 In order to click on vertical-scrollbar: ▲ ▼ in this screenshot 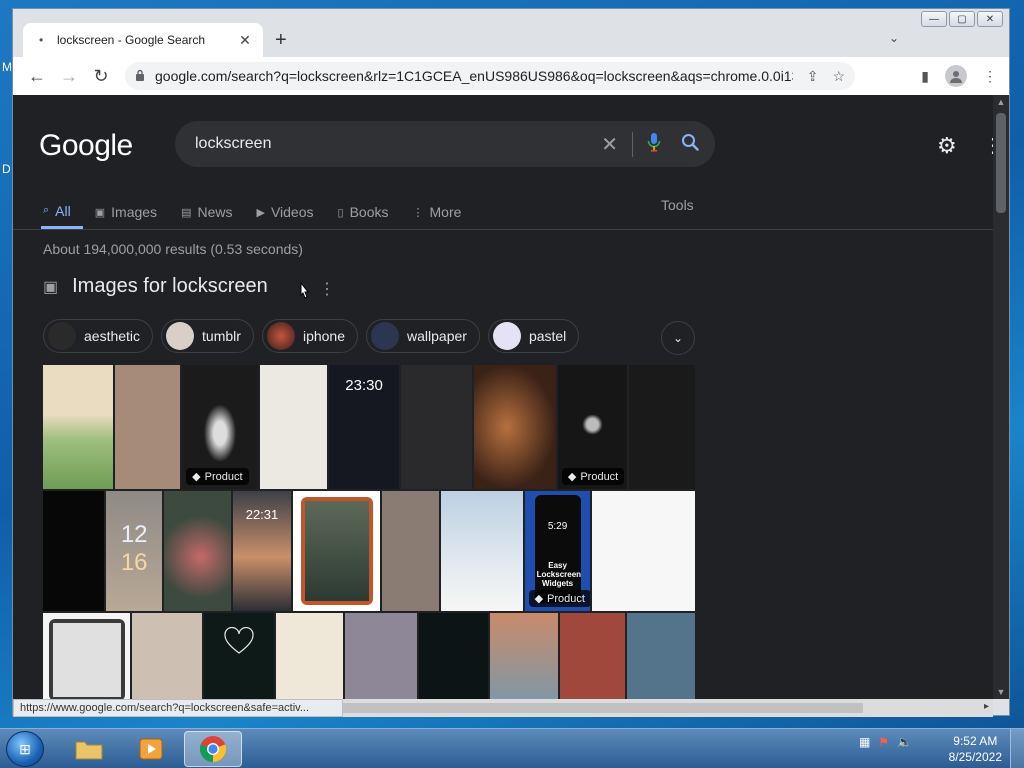, I will do `click(1001, 397)`.